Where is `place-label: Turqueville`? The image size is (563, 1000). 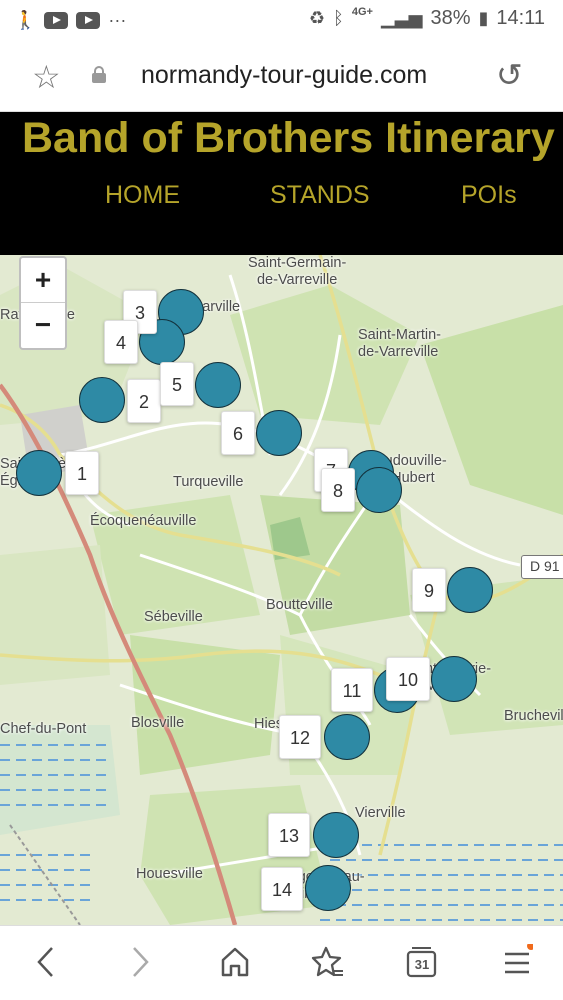 place-label: Turqueville is located at coordinates (208, 482).